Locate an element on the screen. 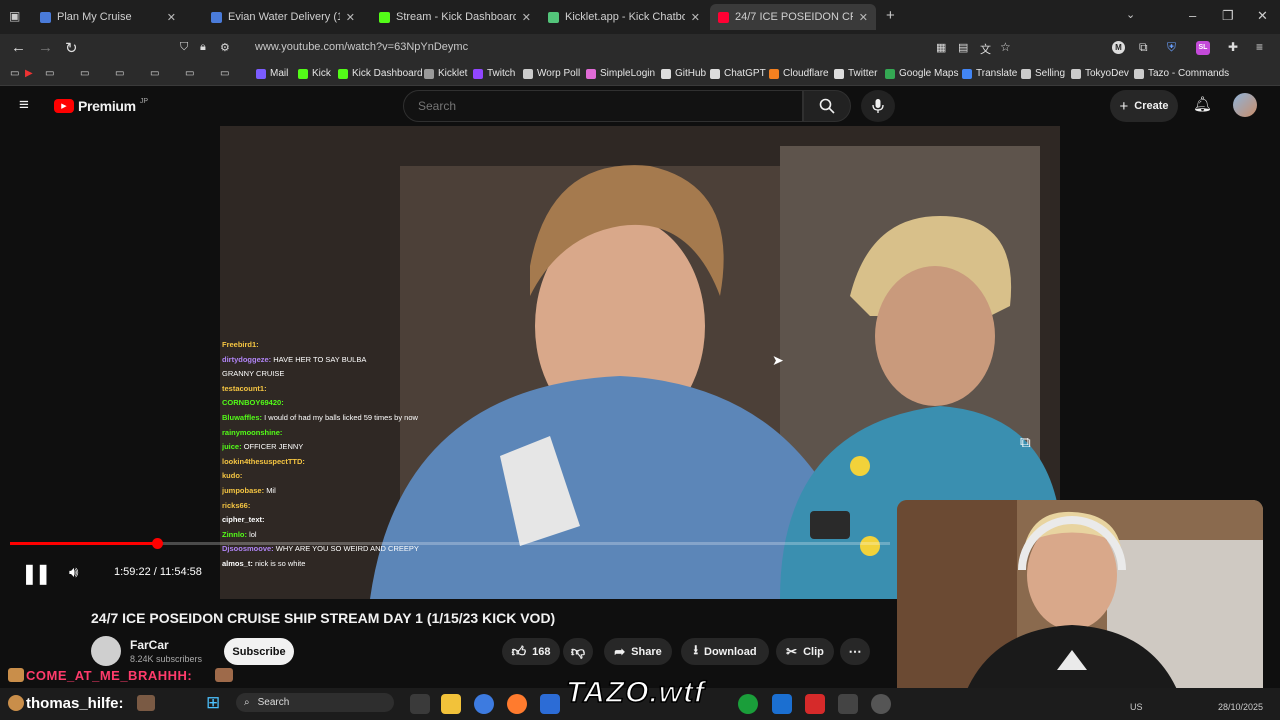  url-field: www.youtube.com/watch?v=63NpYnDeymc is located at coordinates (361, 47).